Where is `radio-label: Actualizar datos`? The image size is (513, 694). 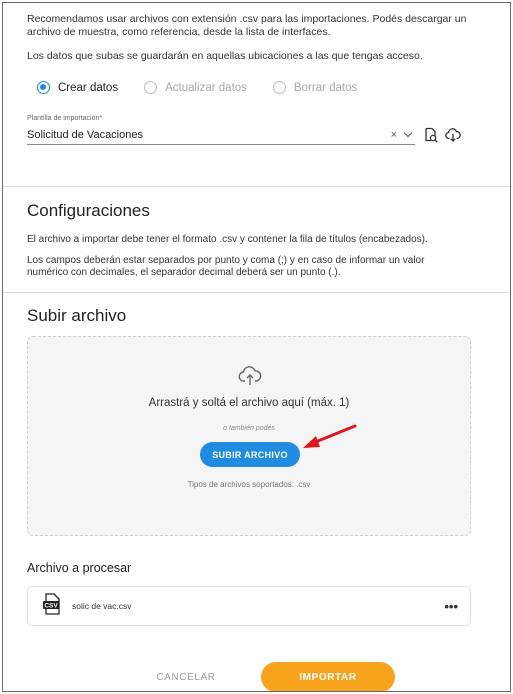
radio-label: Actualizar datos is located at coordinates (206, 87).